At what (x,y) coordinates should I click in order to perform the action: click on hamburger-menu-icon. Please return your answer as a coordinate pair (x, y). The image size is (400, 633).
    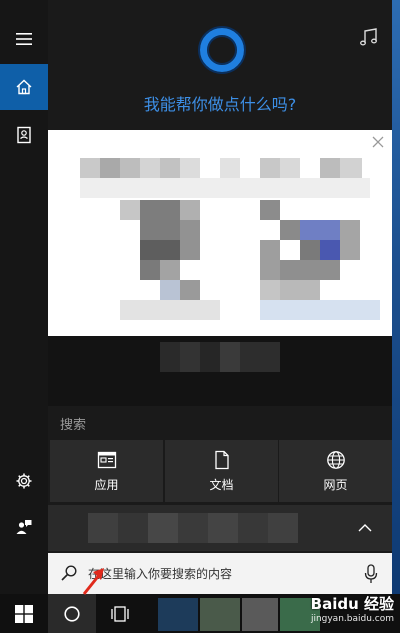
    Looking at the image, I should click on (24, 39).